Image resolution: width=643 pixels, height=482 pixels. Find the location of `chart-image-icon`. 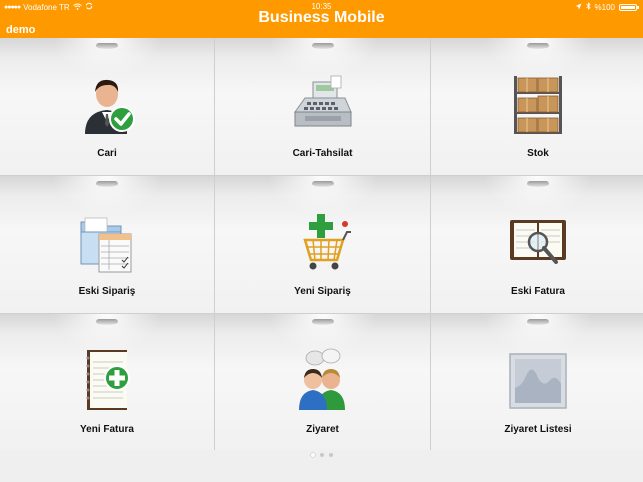

chart-image-icon is located at coordinates (538, 380).